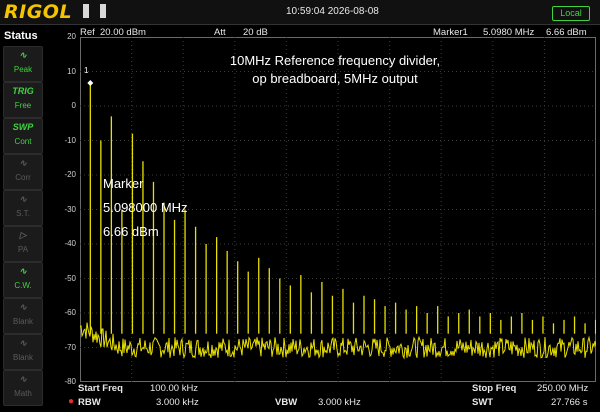  What do you see at coordinates (23, 379) in the screenshot?
I see `math-icon: ∿` at bounding box center [23, 379].